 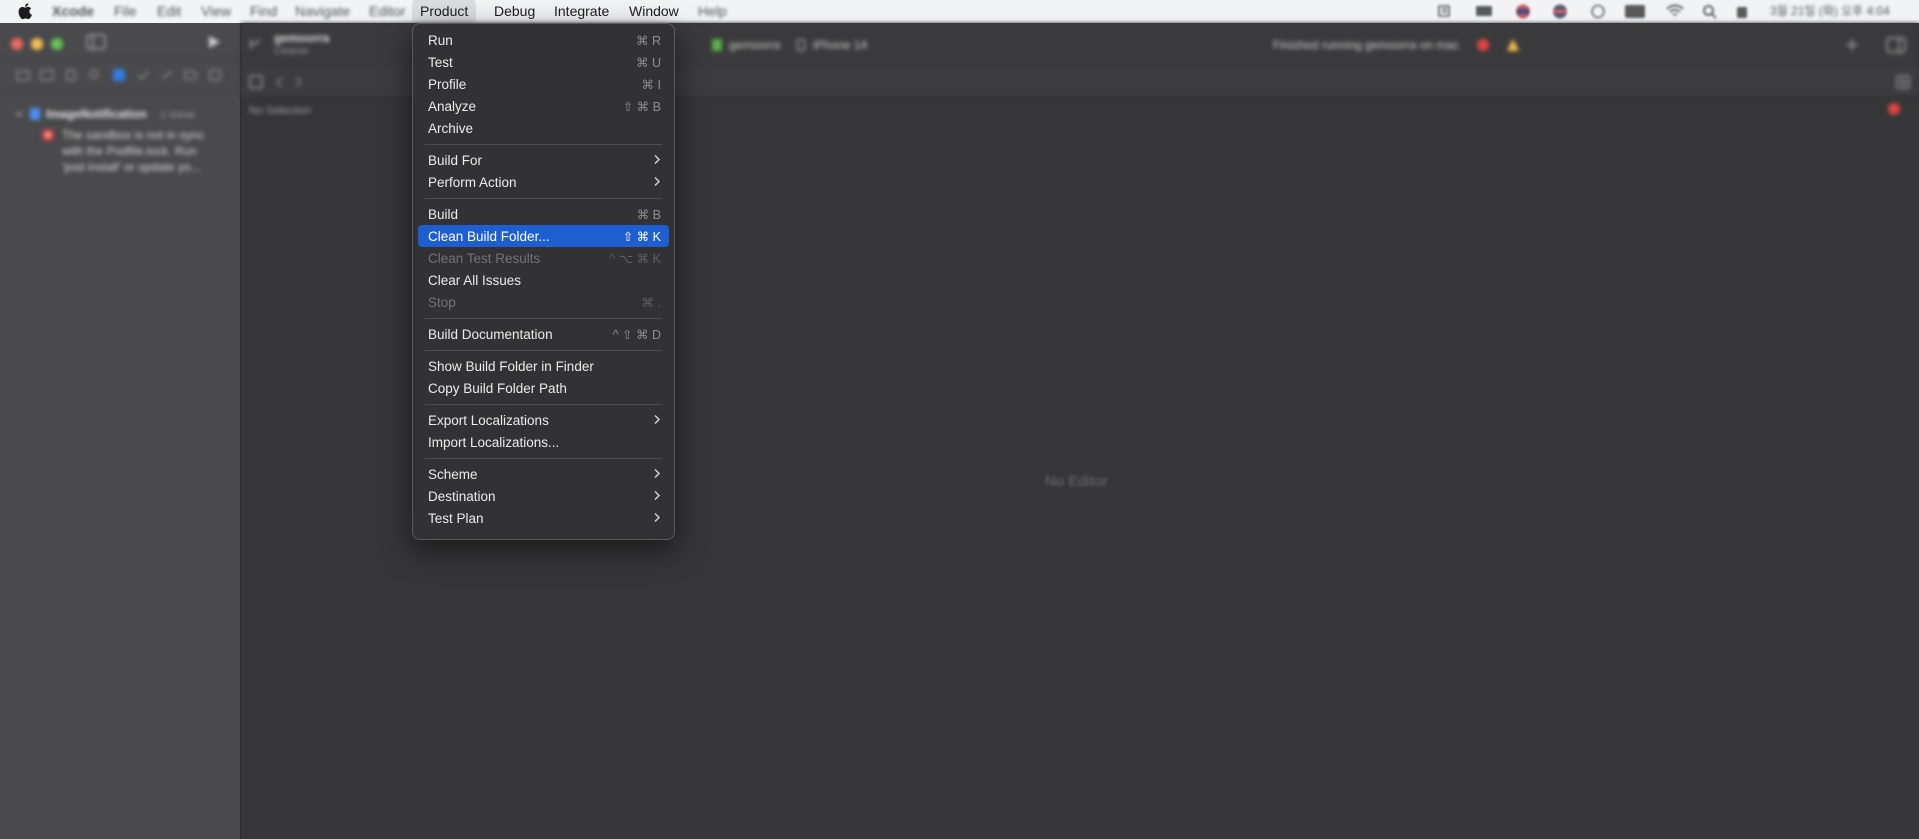 I want to click on script-icon, so click(x=1445, y=11).